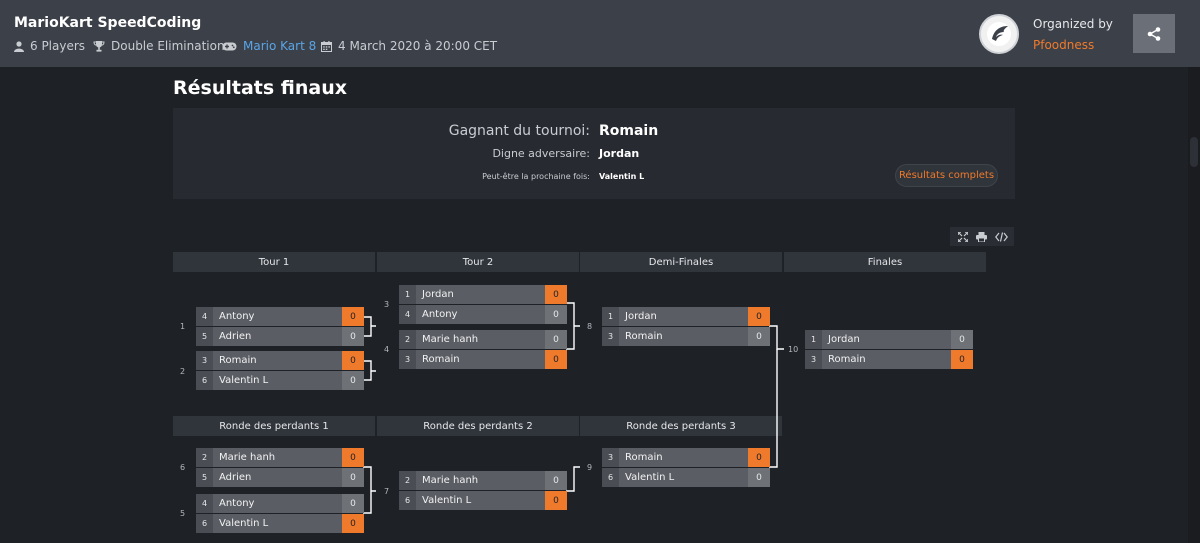 The width and height of the screenshot is (1200, 543). I want to click on match-4: 2 Marie hanh 0 3 Romain 0, so click(483, 350).